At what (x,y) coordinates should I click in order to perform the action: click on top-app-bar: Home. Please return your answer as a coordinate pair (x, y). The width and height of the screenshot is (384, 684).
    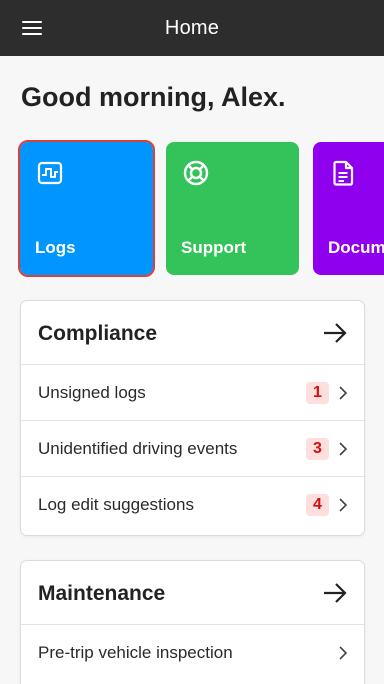
    Looking at the image, I should click on (192, 28).